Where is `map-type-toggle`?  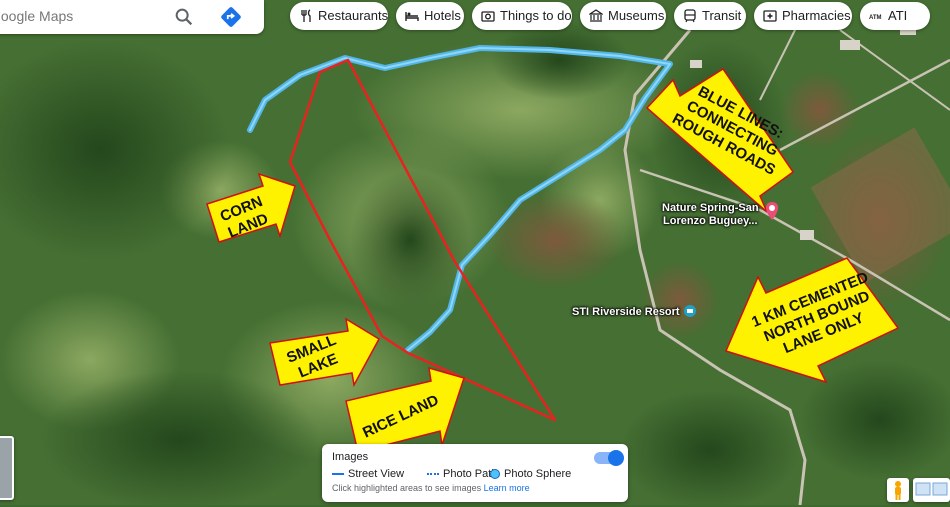 map-type-toggle is located at coordinates (931, 490).